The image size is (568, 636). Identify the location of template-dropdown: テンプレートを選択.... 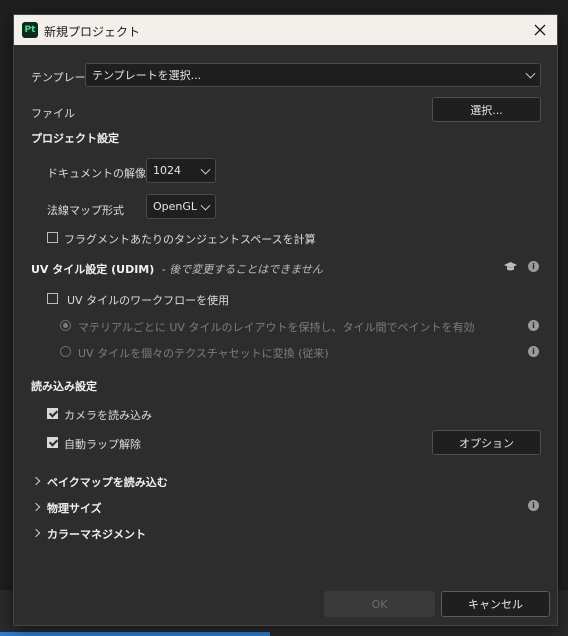
(313, 75).